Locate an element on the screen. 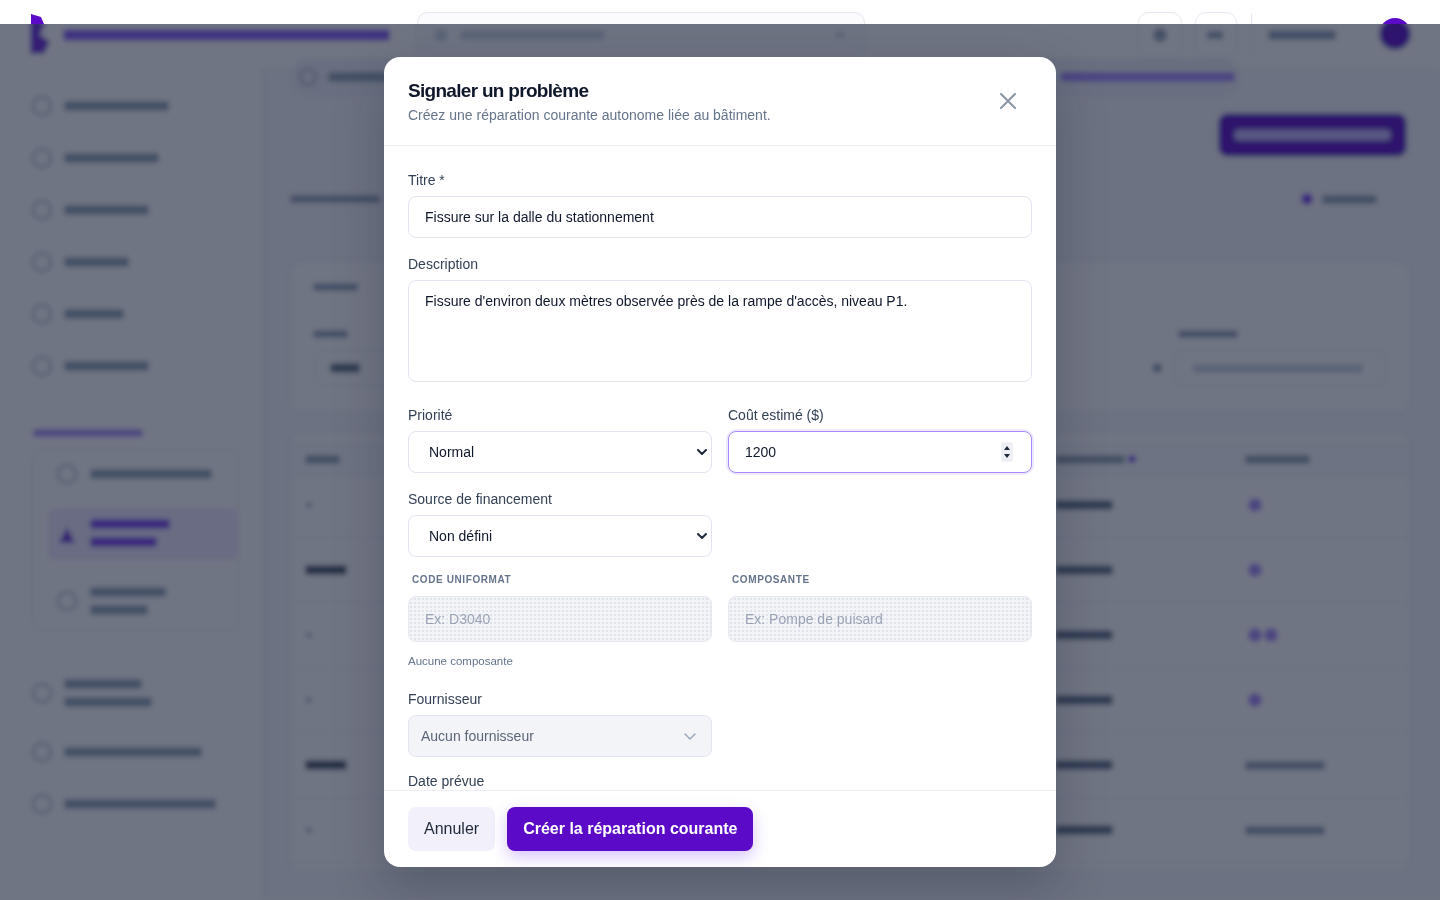 The height and width of the screenshot is (900, 1440). field-label: Coût estimé ($) is located at coordinates (776, 415).